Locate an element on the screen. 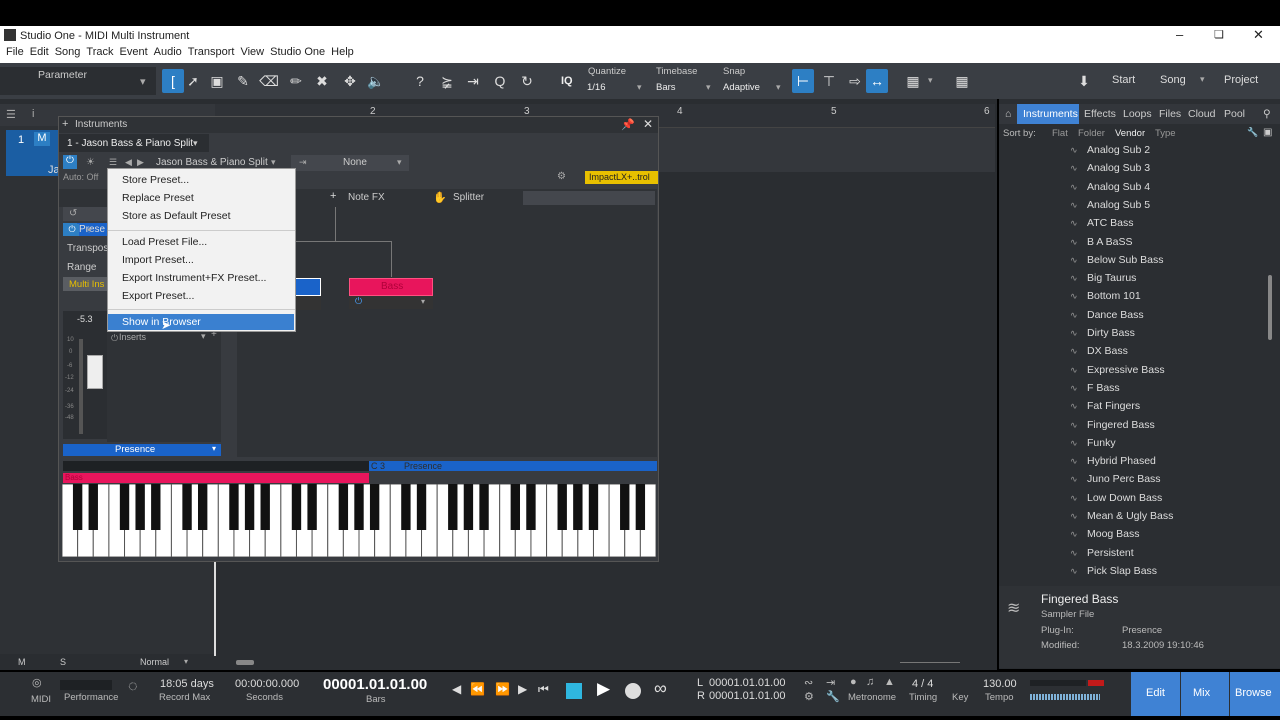 Image resolution: width=1280 pixels, height=720 pixels. preset-name: Jason Bass & Piano Split is located at coordinates (212, 162).